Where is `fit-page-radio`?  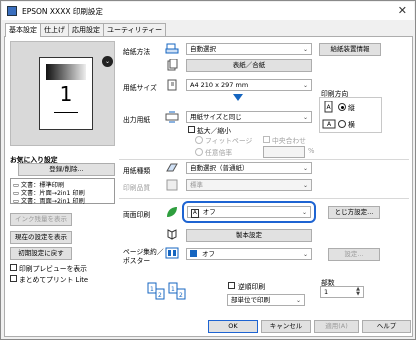 fit-page-radio is located at coordinates (199, 140).